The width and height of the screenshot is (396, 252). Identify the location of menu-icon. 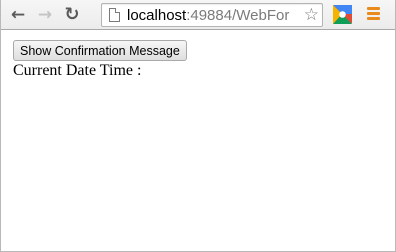
(374, 14).